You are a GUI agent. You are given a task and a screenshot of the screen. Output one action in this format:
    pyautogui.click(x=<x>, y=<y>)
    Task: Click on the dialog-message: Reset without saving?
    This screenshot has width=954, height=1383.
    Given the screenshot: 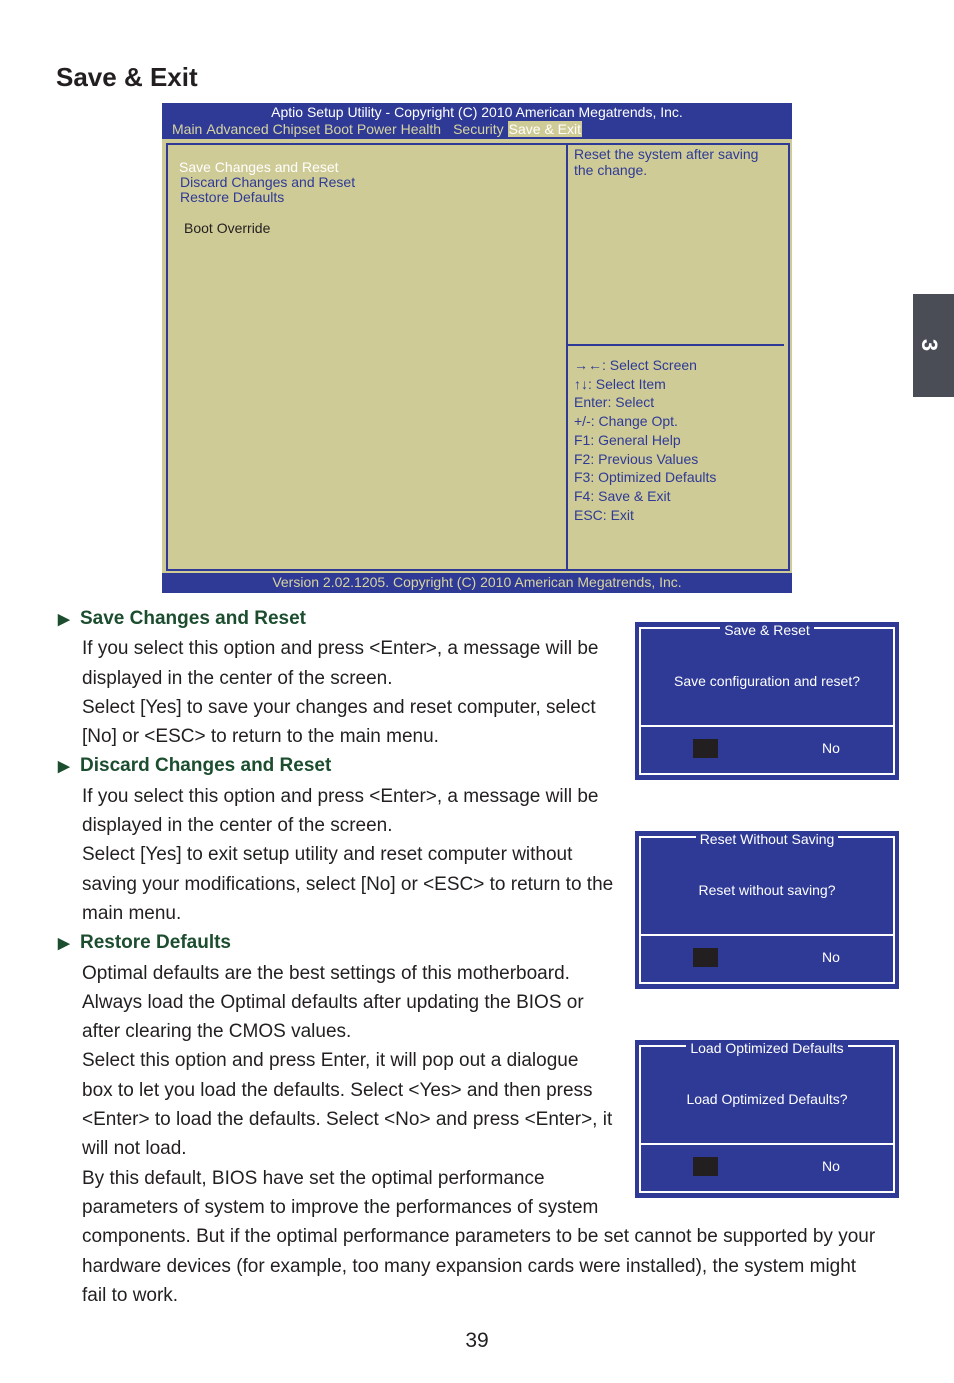 What is the action you would take?
    pyautogui.click(x=767, y=890)
    